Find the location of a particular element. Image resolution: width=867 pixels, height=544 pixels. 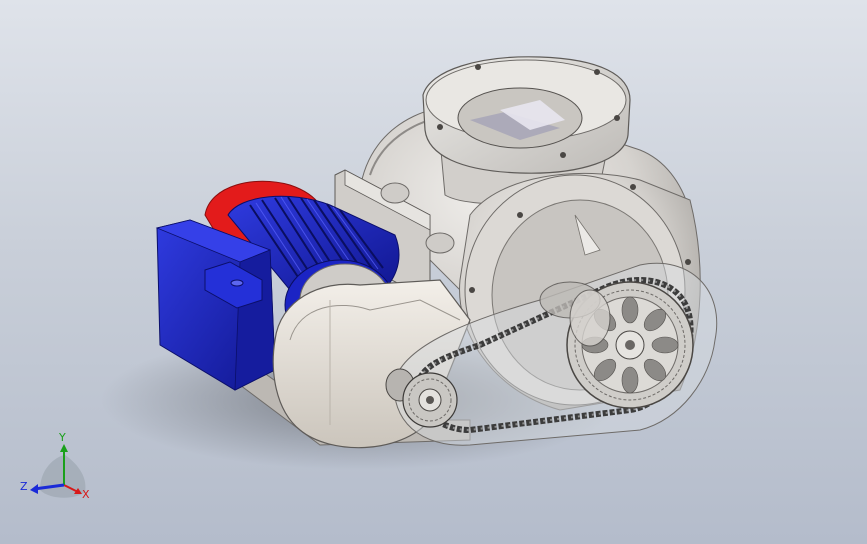

triad-y-label: Y is located at coordinates (62, 437).